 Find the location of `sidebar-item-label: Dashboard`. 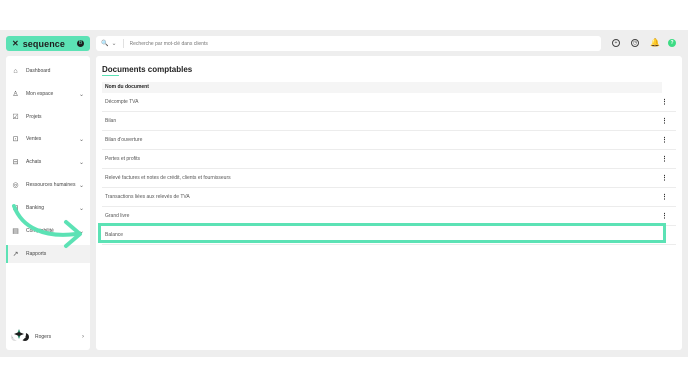

sidebar-item-label: Dashboard is located at coordinates (38, 71).